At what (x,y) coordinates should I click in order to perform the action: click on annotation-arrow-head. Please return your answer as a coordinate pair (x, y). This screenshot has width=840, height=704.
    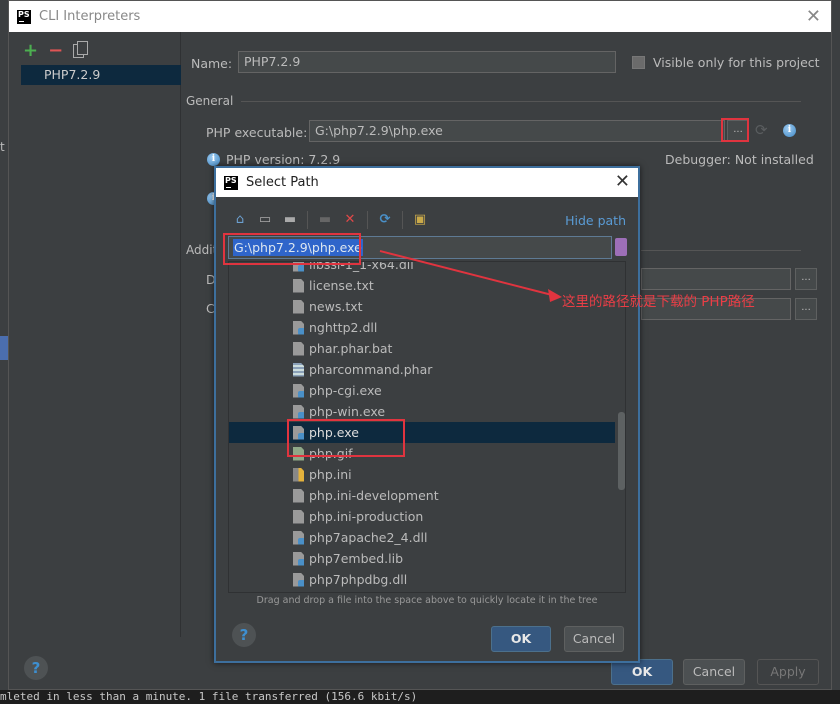
    Looking at the image, I should click on (555, 295).